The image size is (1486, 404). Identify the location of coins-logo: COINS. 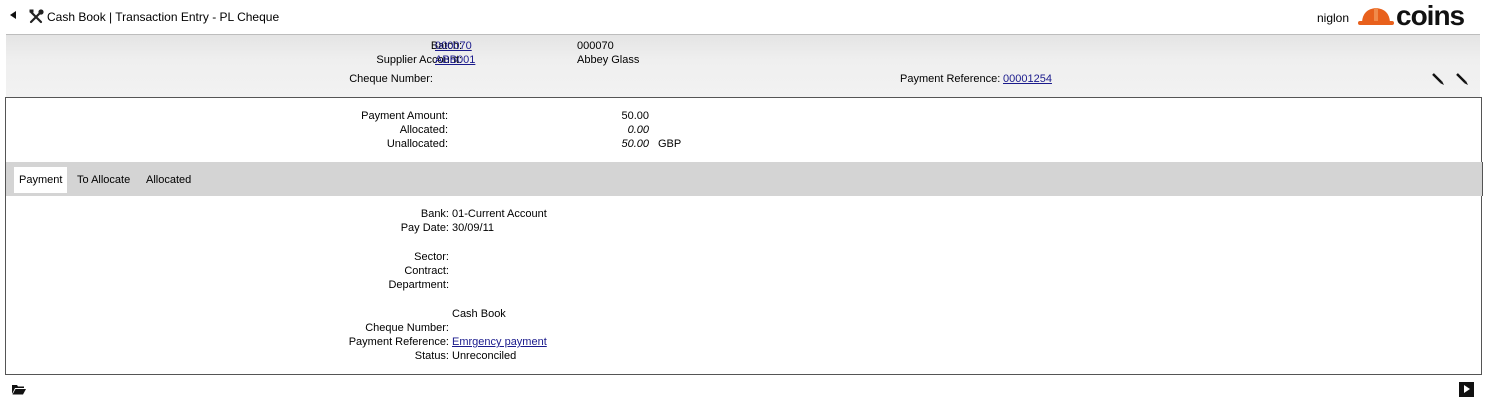
(1430, 15).